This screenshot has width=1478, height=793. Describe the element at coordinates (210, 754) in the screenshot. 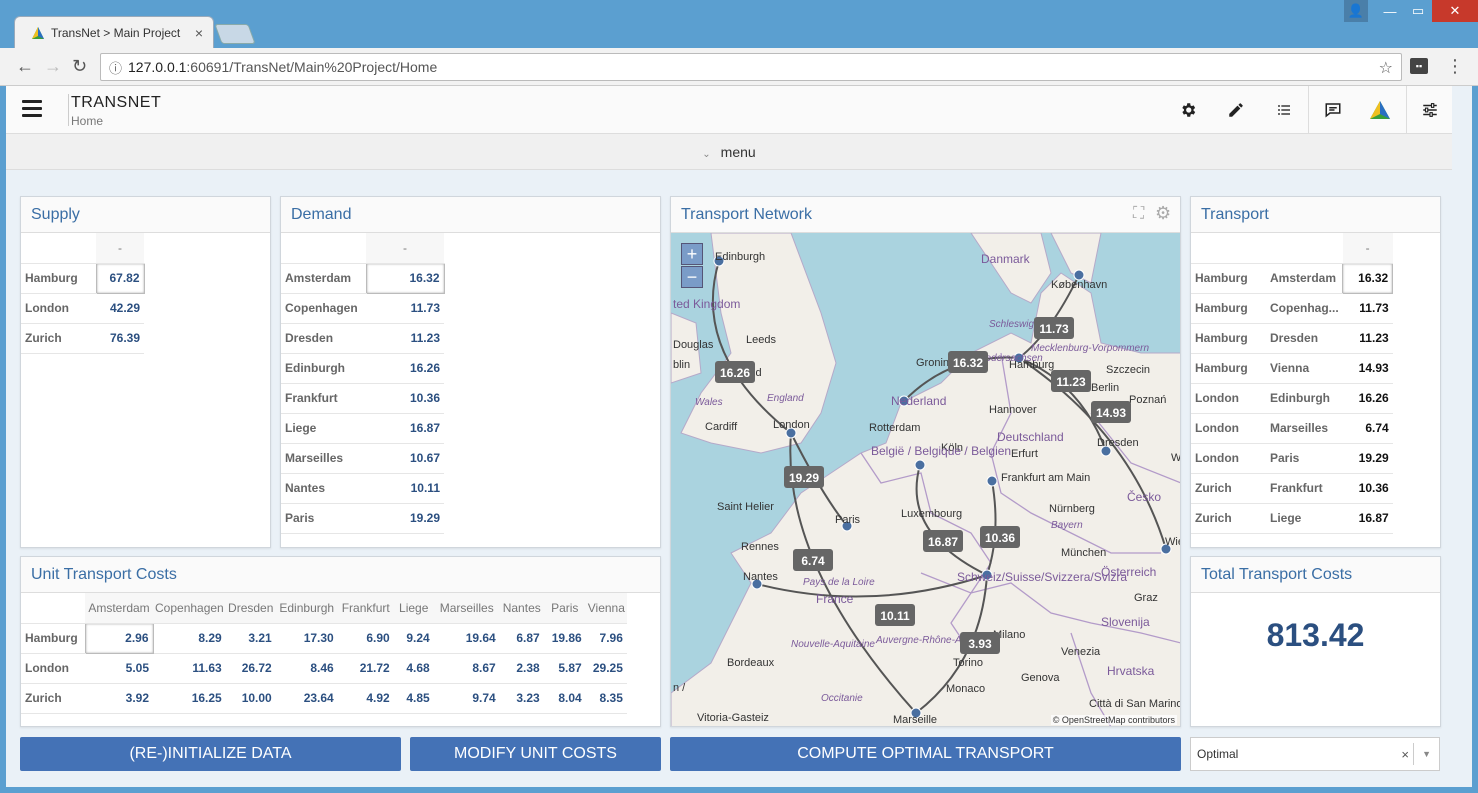

I see `initialize-data-button: (RE-)INITIALIZE DATA` at that location.